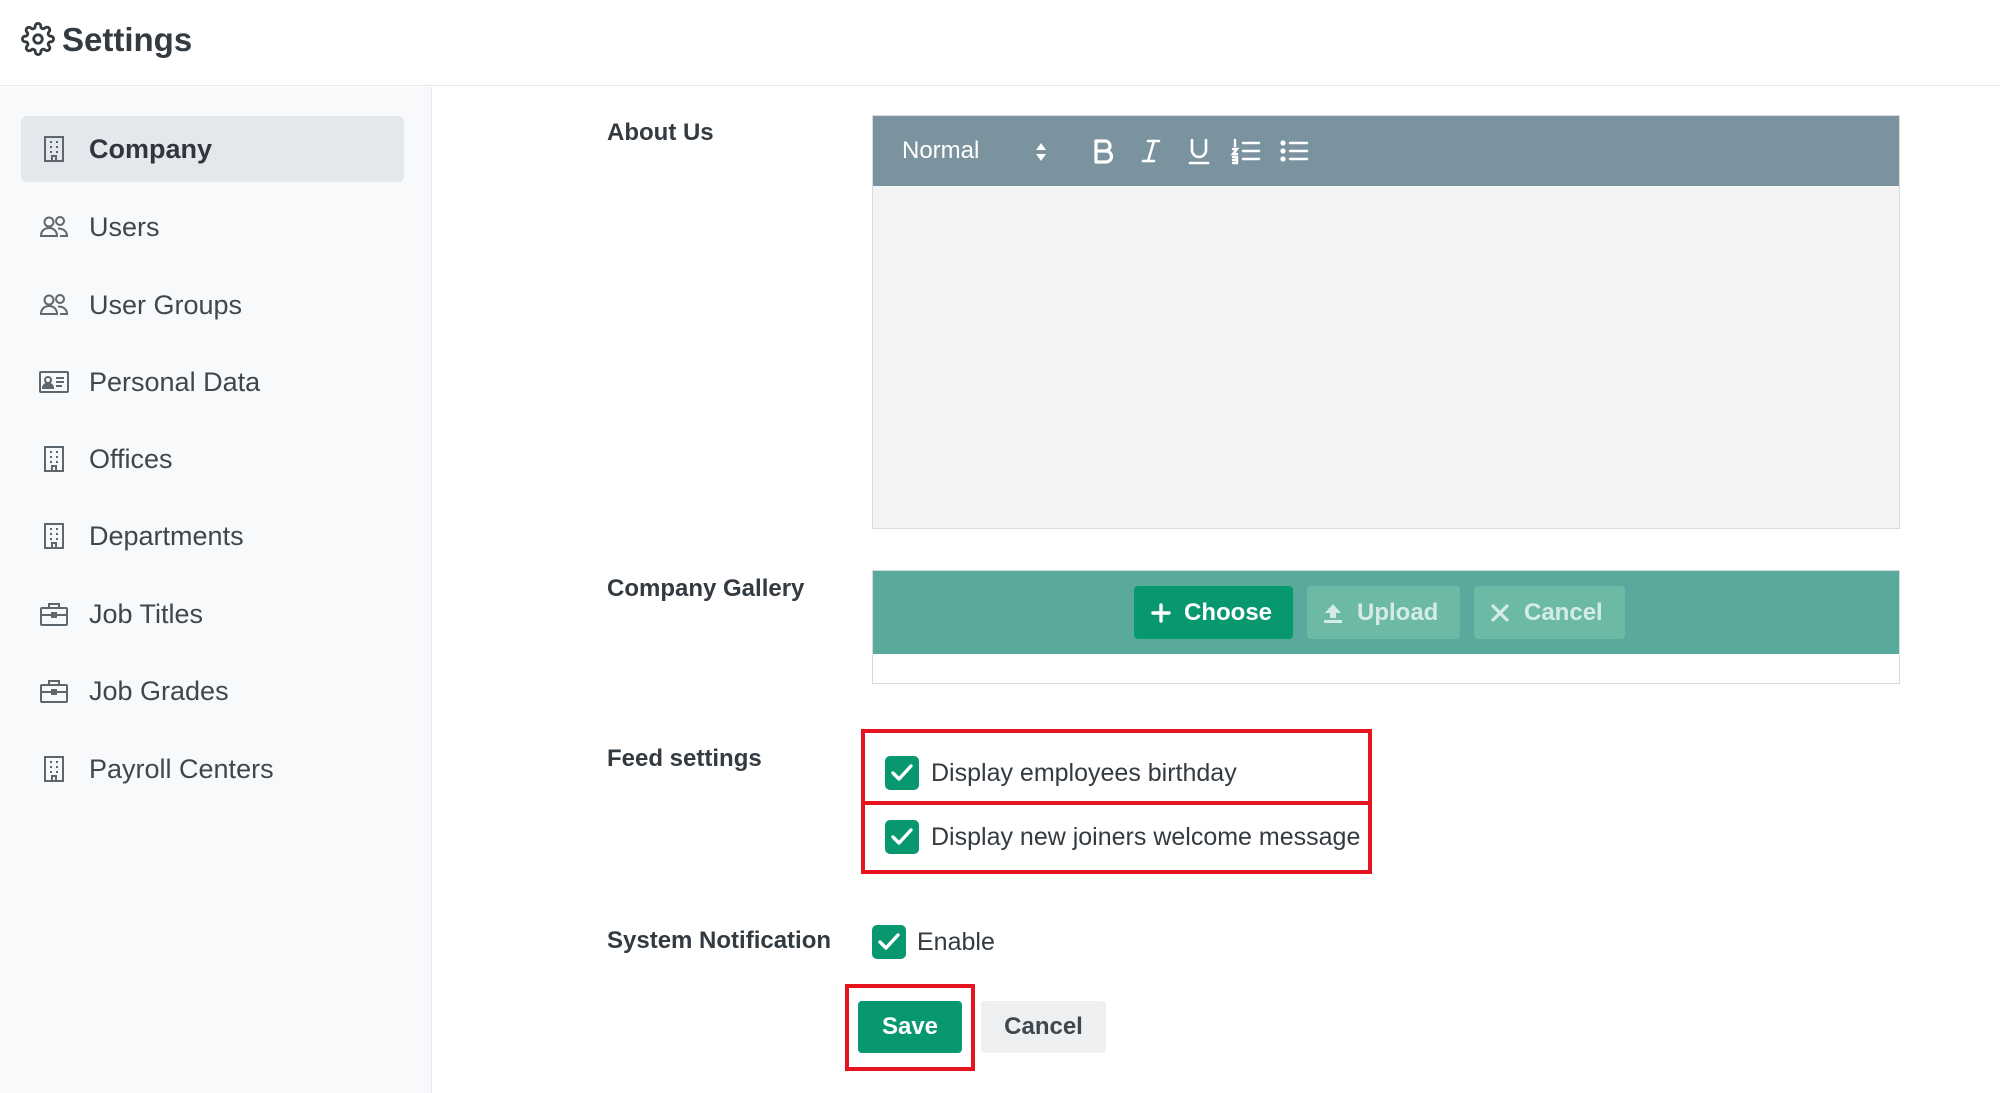 Image resolution: width=2000 pixels, height=1093 pixels. Describe the element at coordinates (54, 382) in the screenshot. I see `id-card-icon` at that location.